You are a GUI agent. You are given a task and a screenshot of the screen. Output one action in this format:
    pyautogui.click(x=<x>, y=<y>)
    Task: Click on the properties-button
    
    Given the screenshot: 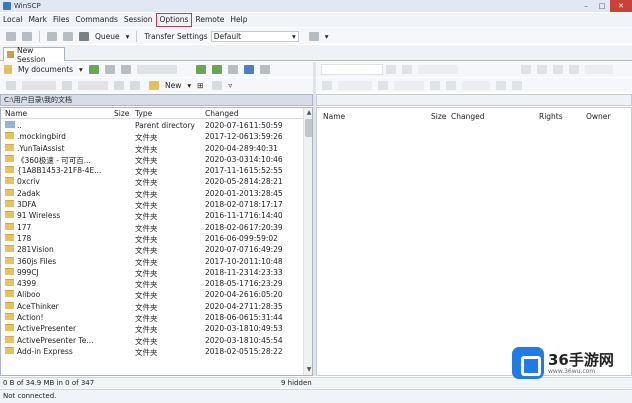 What is the action you would take?
    pyautogui.click(x=476, y=85)
    